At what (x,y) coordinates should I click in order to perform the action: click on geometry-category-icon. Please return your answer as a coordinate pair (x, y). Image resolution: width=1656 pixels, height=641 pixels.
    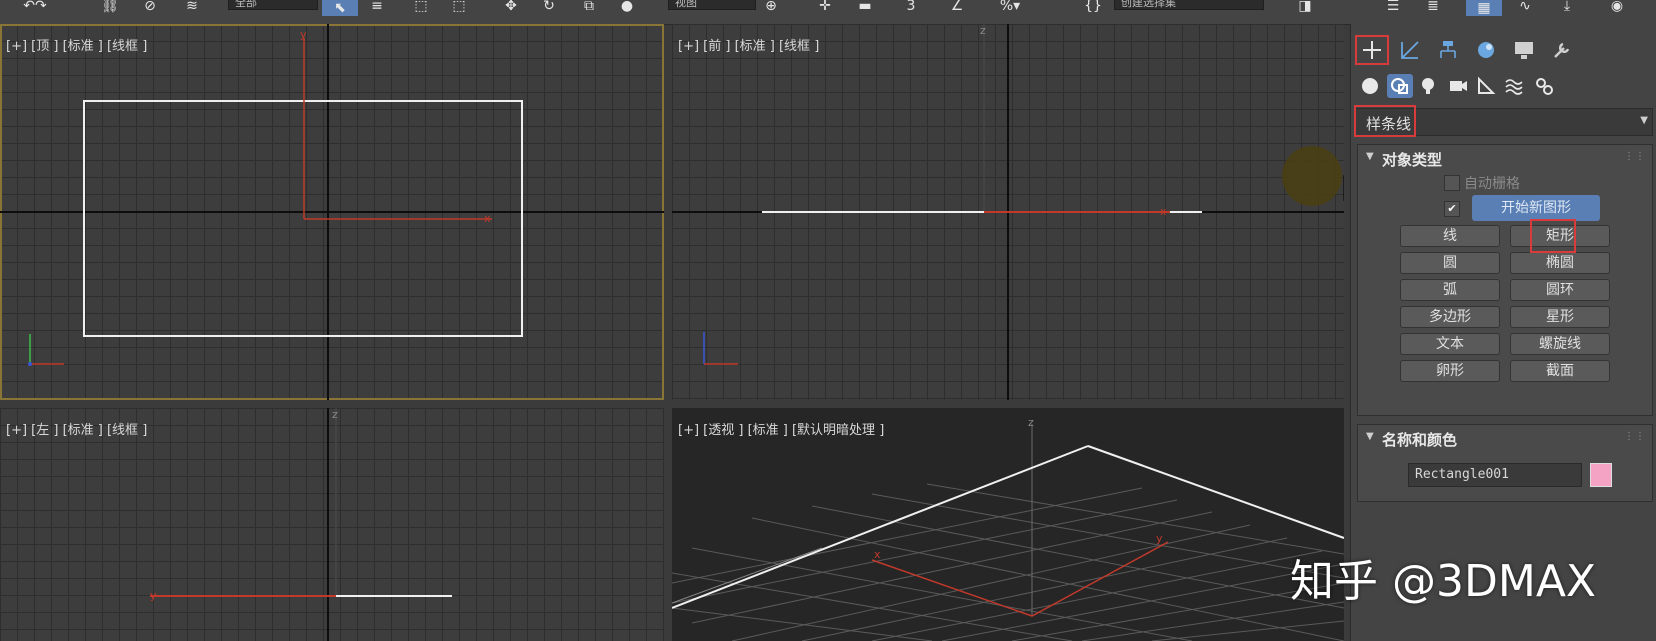
    Looking at the image, I should click on (1370, 86).